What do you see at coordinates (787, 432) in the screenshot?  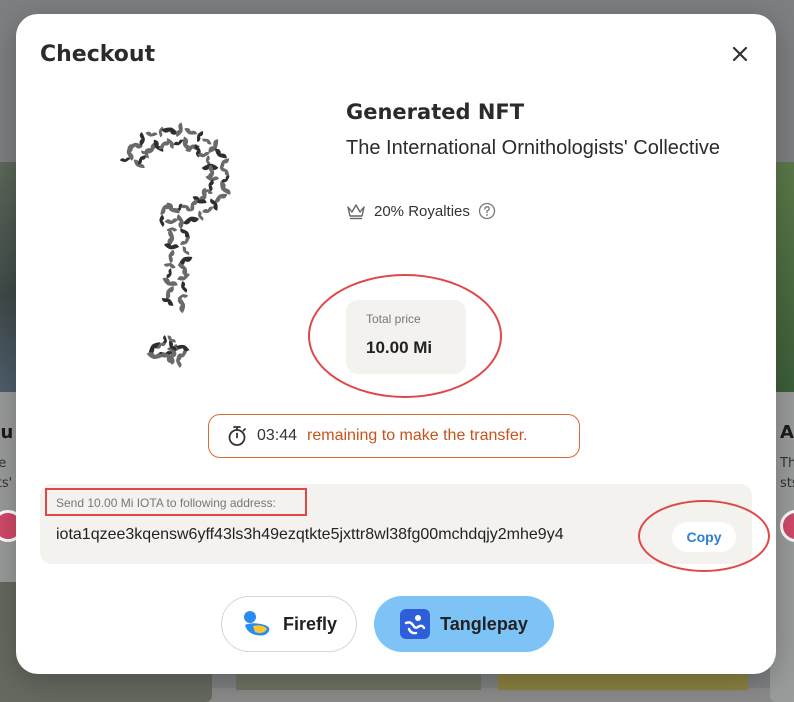 I see `background-card-title-right: A` at bounding box center [787, 432].